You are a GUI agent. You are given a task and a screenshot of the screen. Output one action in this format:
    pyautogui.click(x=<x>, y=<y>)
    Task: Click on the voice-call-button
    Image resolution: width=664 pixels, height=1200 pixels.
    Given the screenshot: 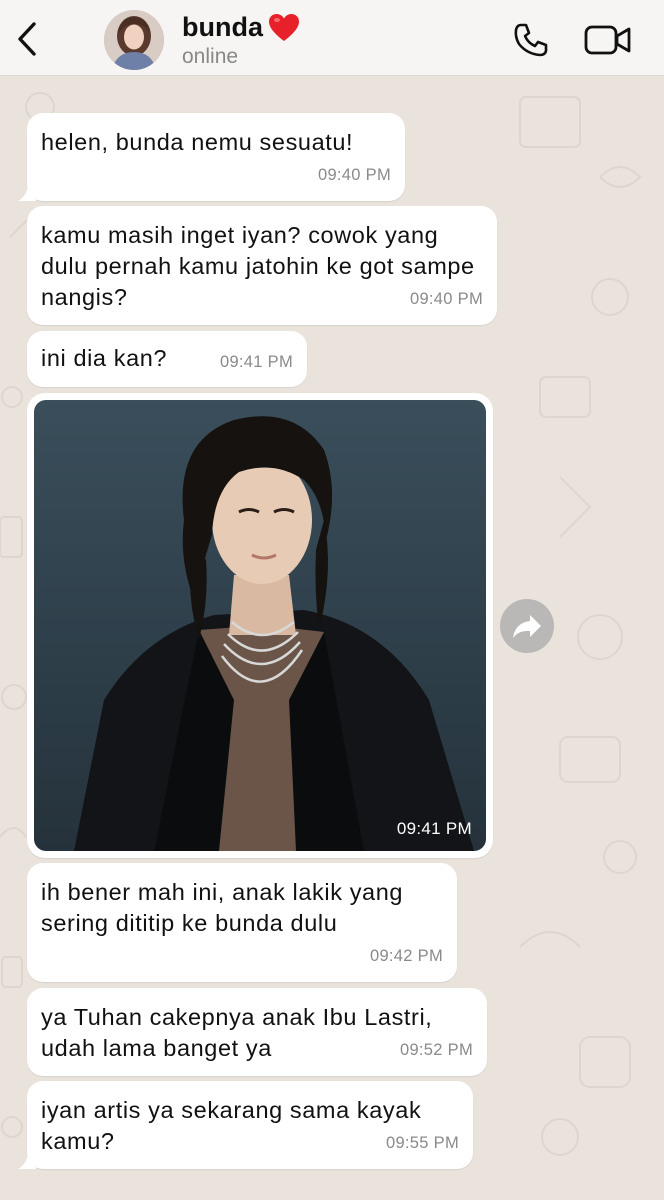 What is the action you would take?
    pyautogui.click(x=531, y=40)
    